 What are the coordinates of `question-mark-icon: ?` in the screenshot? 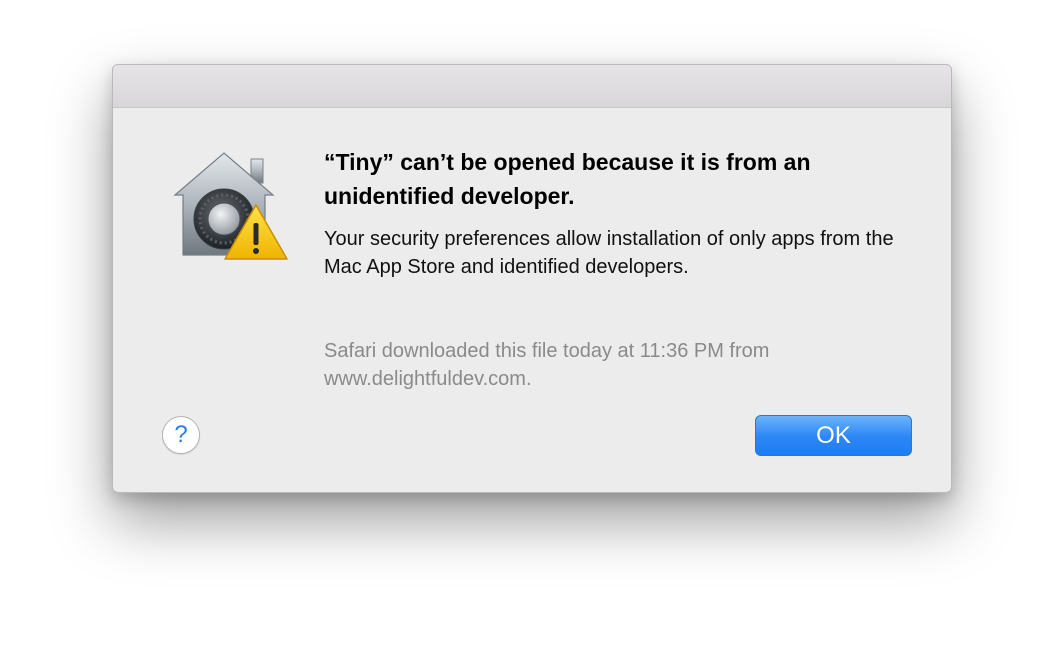 It's located at (181, 434).